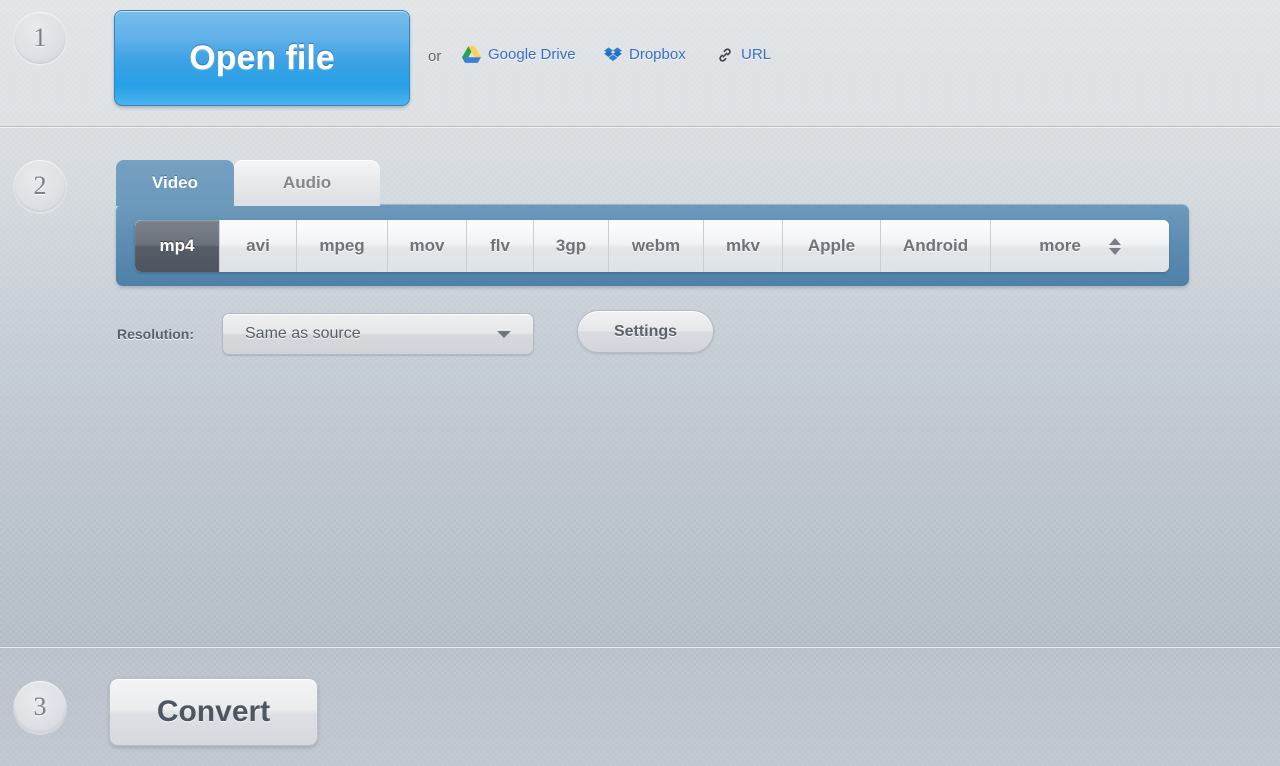 Image resolution: width=1280 pixels, height=766 pixels. What do you see at coordinates (725, 55) in the screenshot?
I see `link-icon` at bounding box center [725, 55].